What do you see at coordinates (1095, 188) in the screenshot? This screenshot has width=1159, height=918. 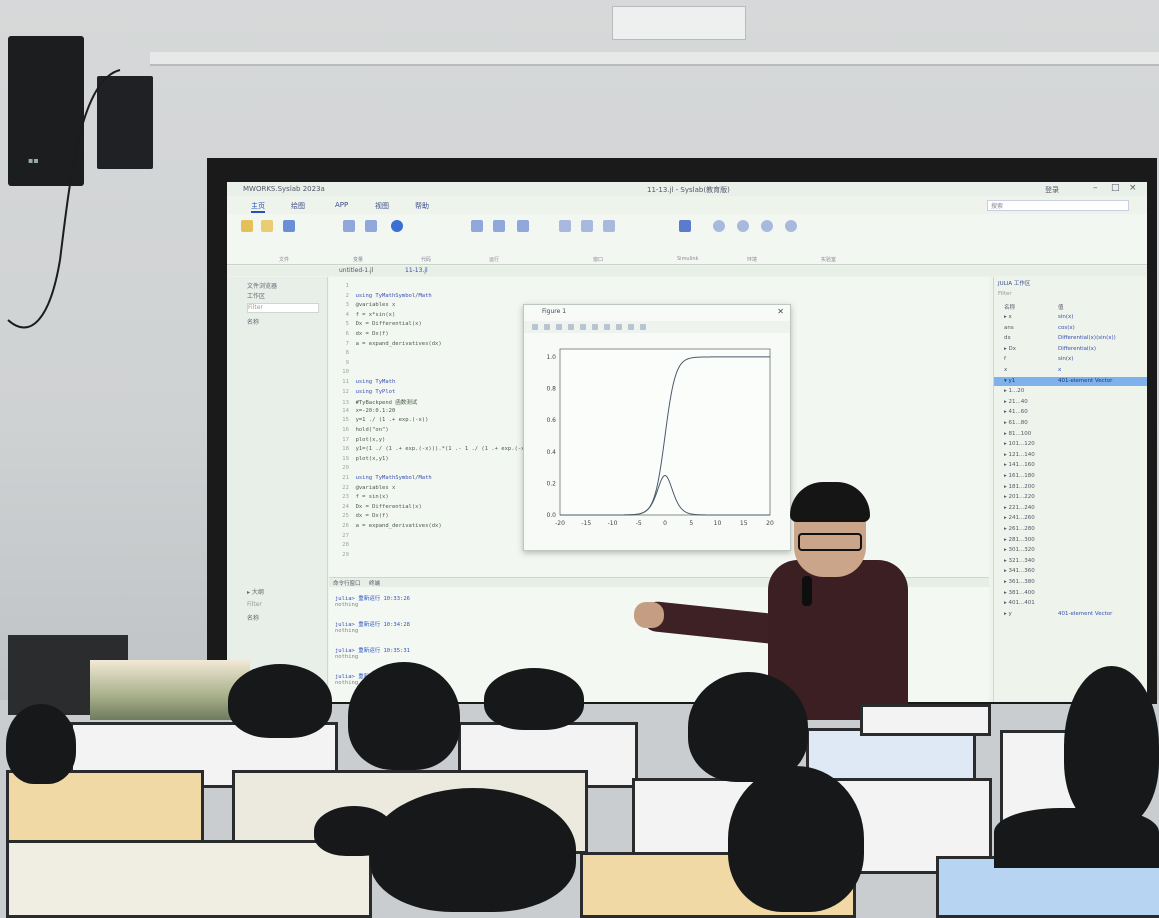 I see `minimize-icon: –` at bounding box center [1095, 188].